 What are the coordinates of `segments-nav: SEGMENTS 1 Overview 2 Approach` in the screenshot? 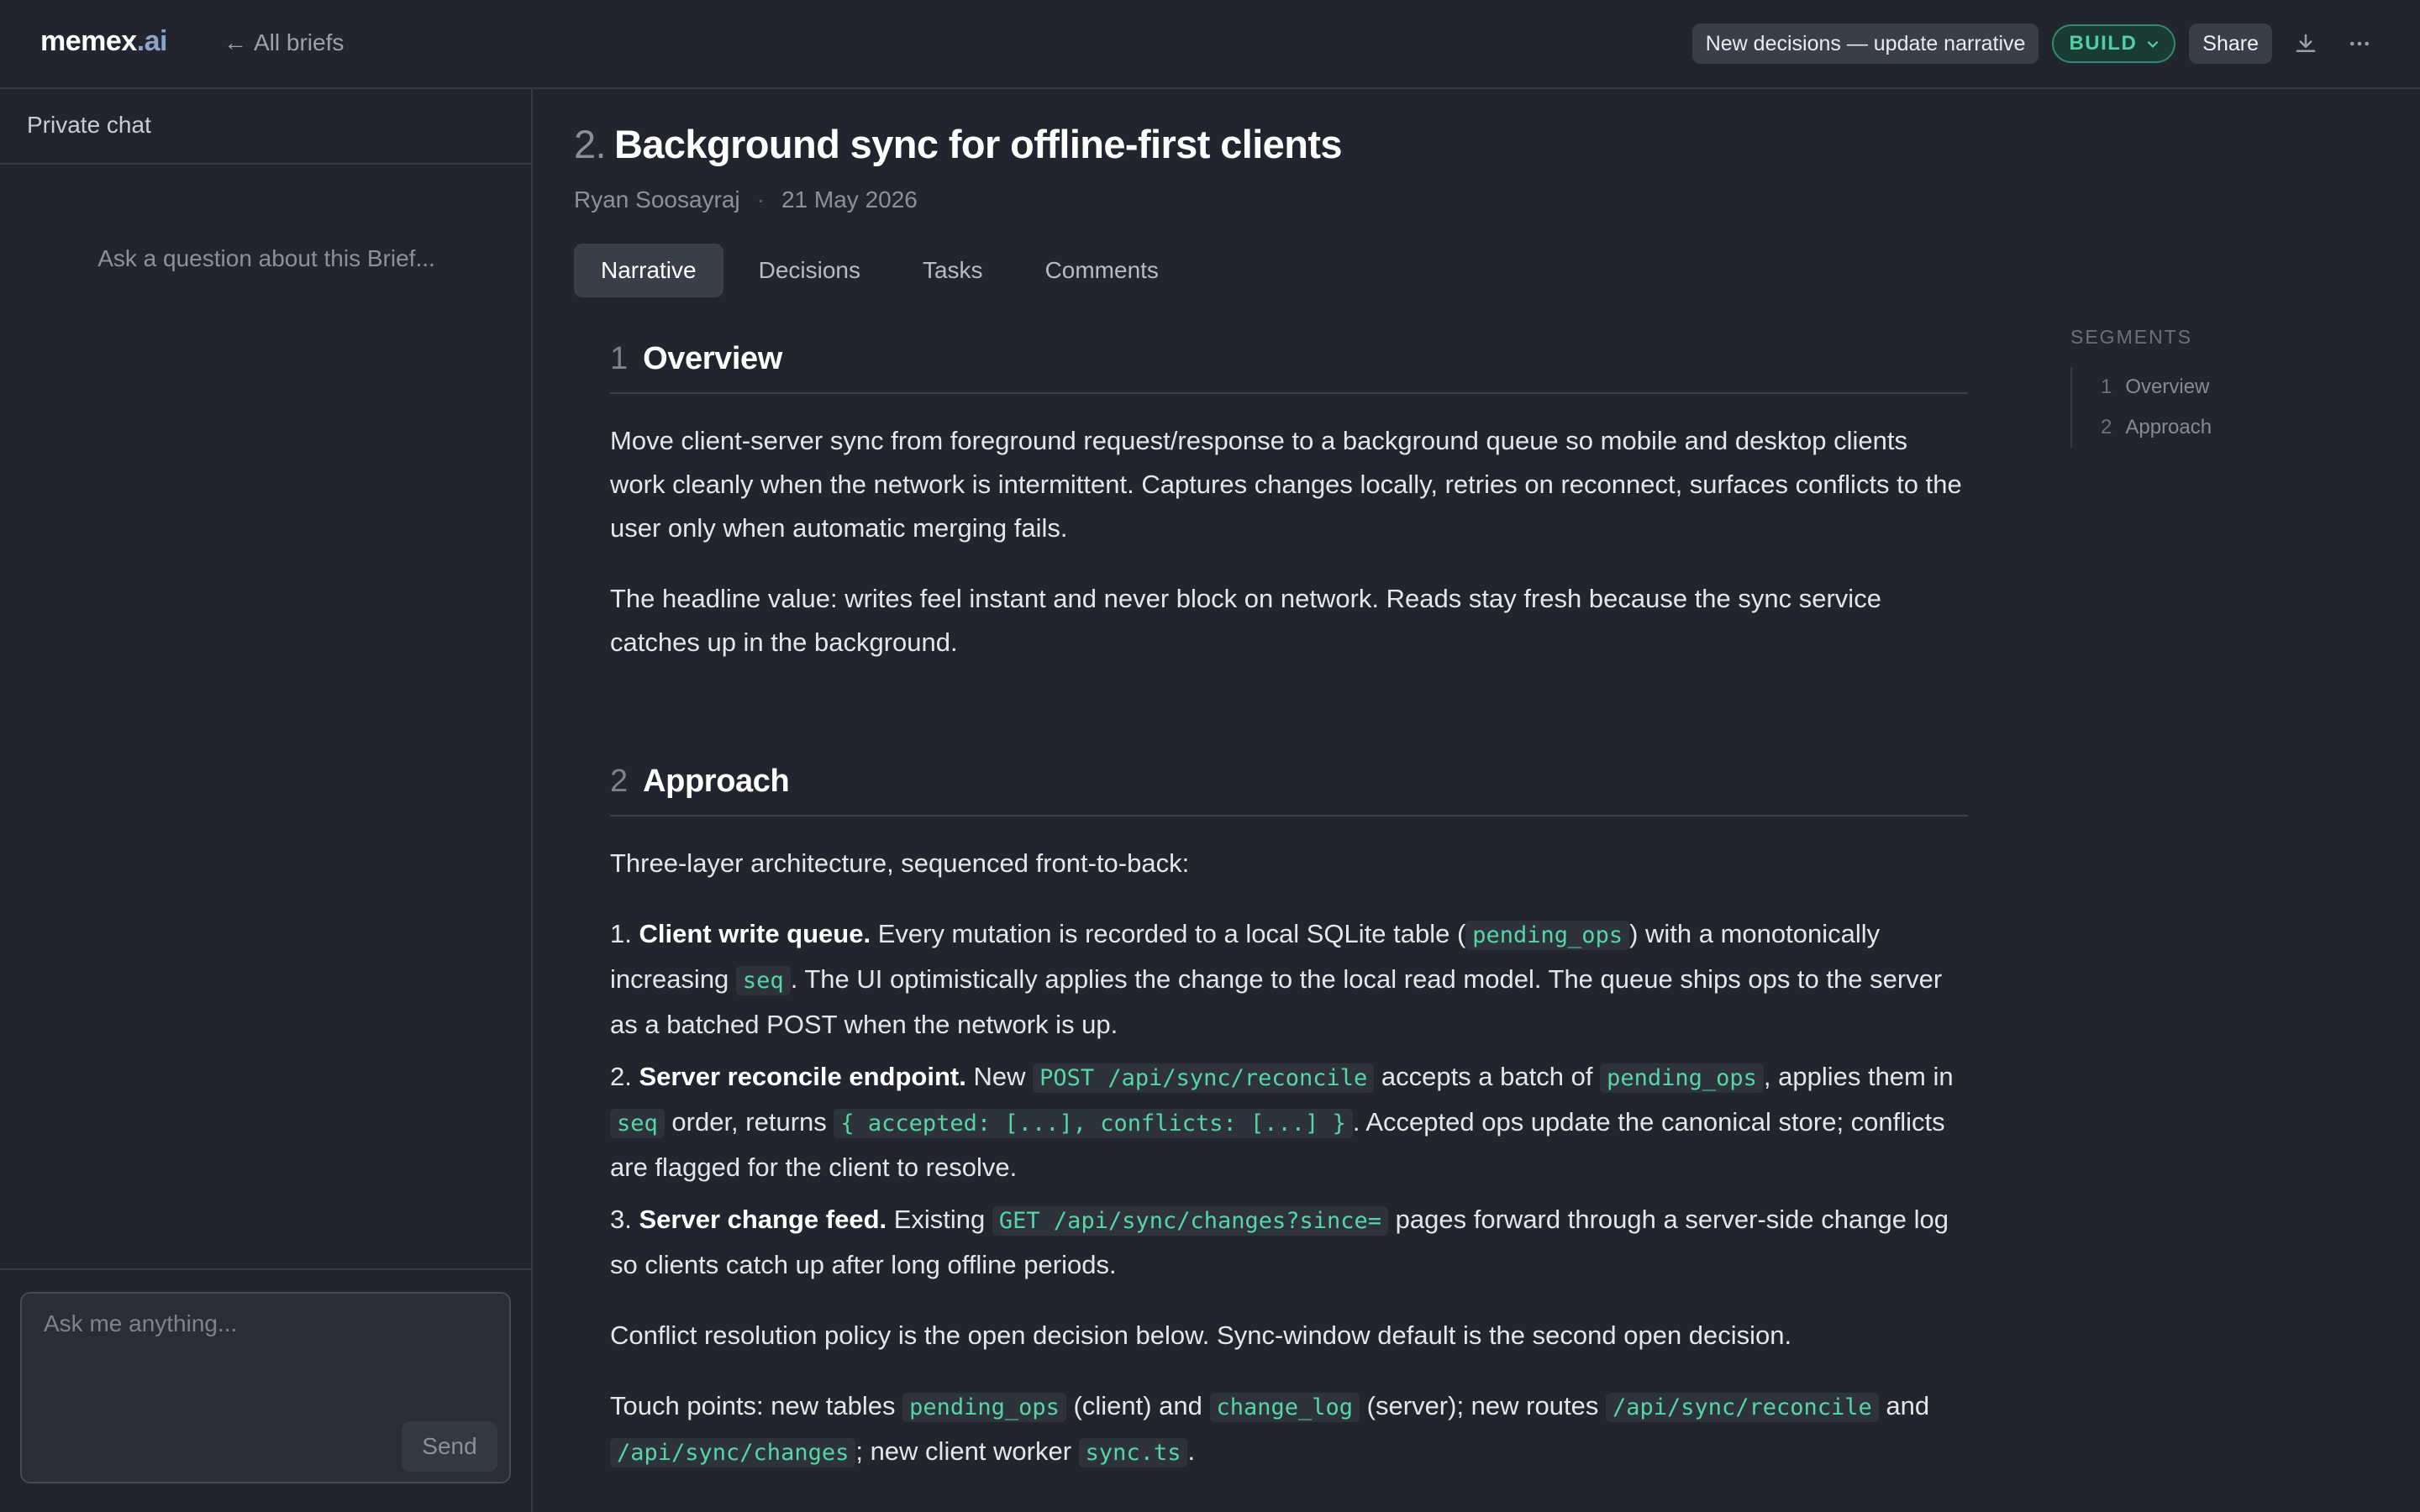 It's located at (2196, 387).